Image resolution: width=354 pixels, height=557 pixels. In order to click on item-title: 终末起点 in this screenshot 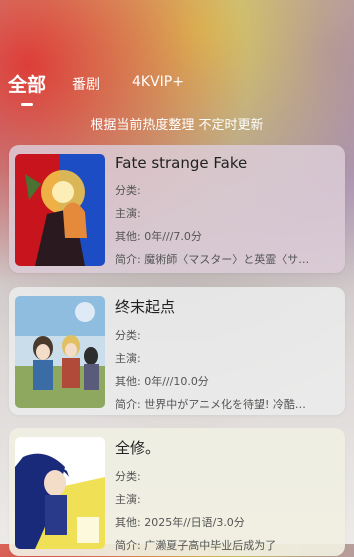, I will do `click(145, 307)`.